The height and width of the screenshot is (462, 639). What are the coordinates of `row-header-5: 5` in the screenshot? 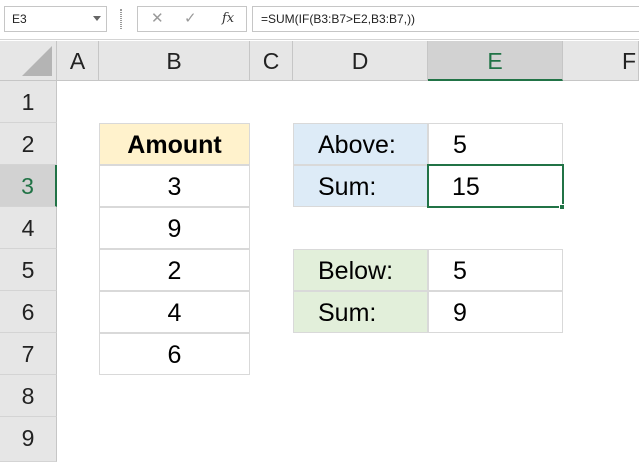 It's located at (28, 270).